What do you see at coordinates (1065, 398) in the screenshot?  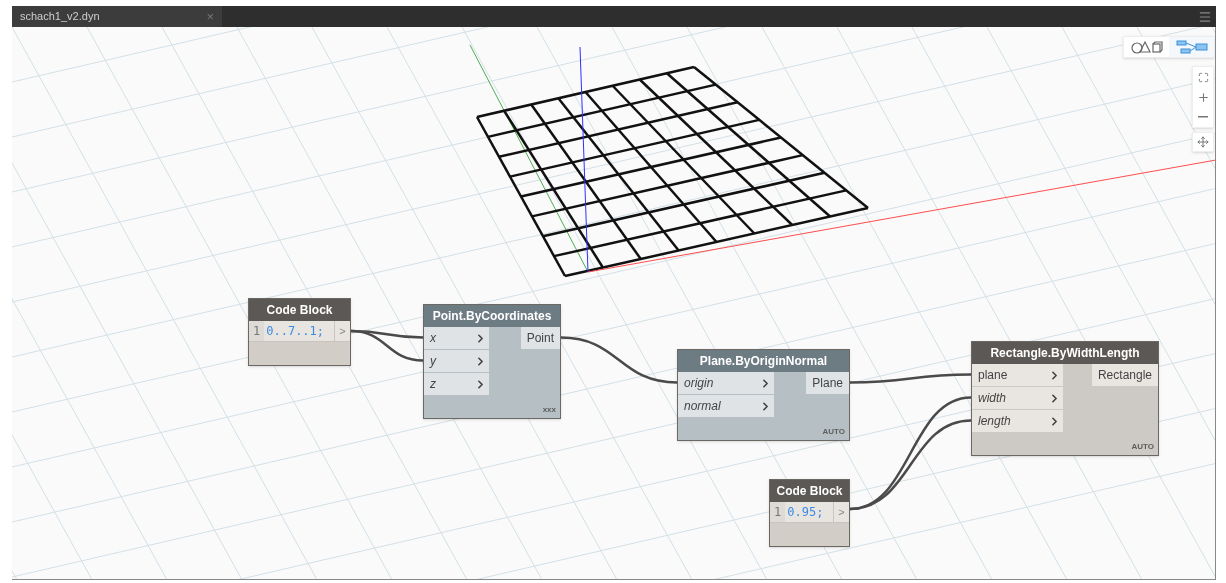 I see `function-node: Rectangle.ByWidthLength plane width length Rectangle AUTO` at bounding box center [1065, 398].